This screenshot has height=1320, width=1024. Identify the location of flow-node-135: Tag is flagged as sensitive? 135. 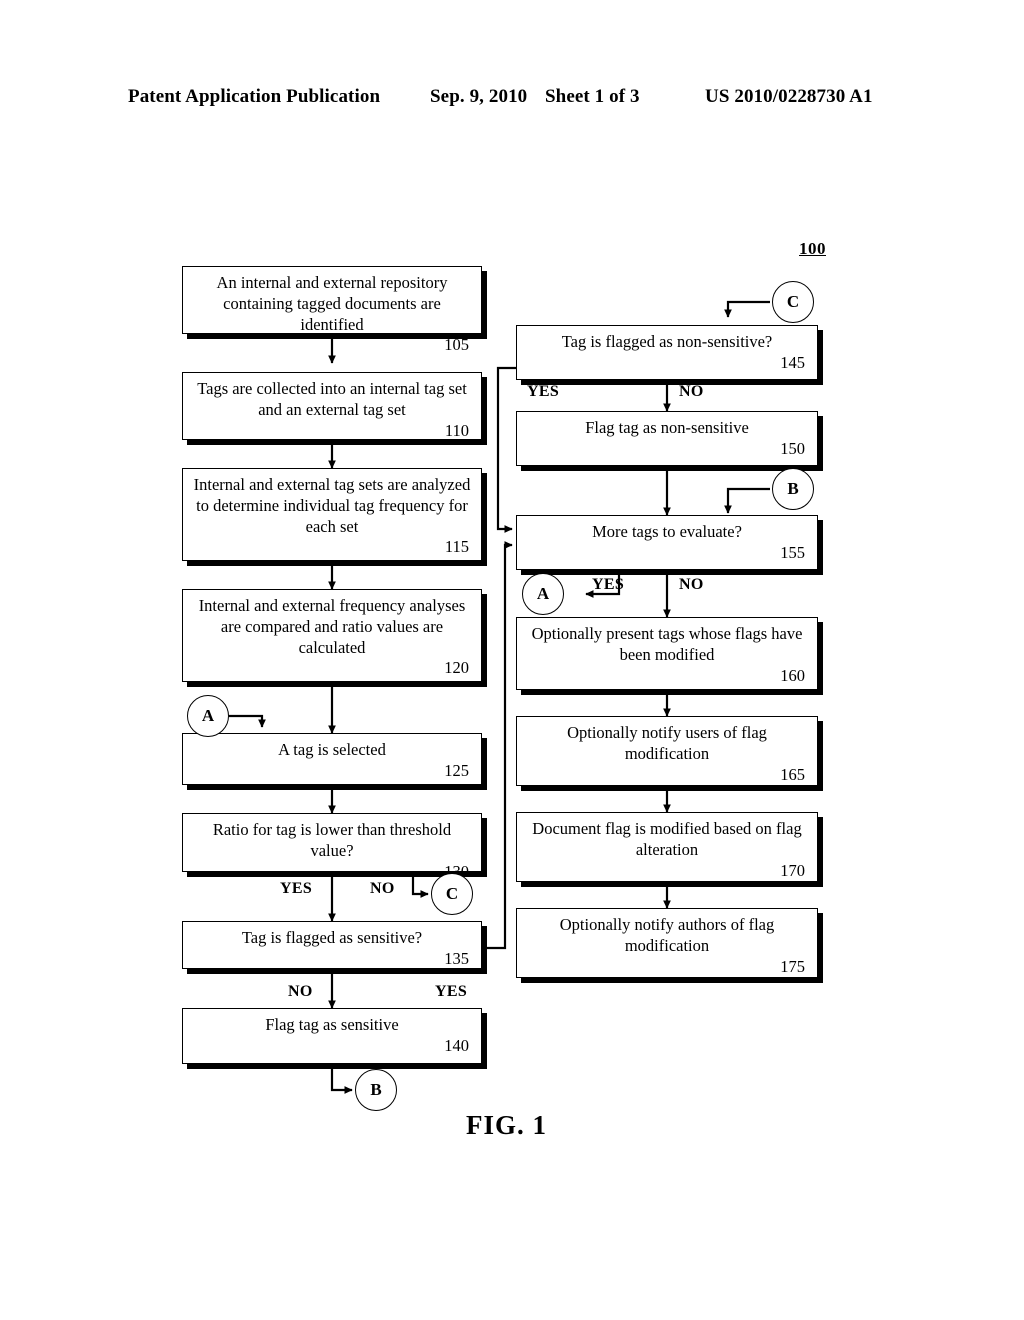
(332, 945).